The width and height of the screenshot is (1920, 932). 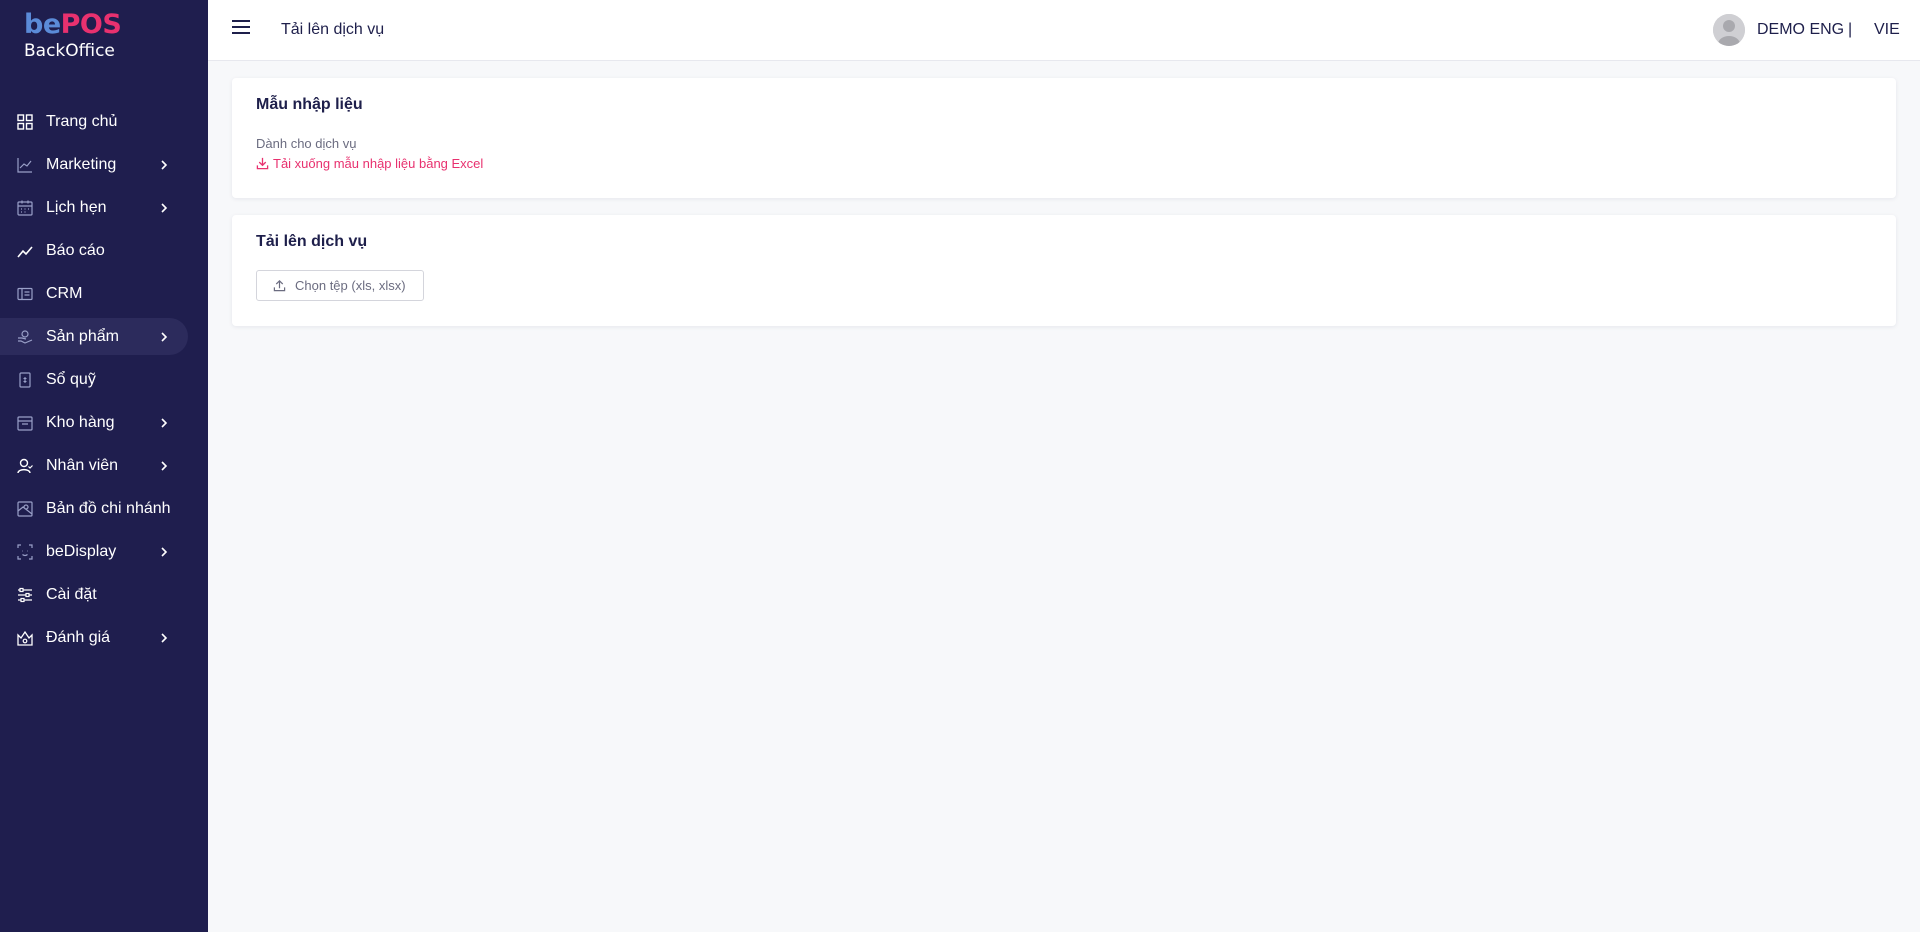 I want to click on hamburger-icon, so click(x=241, y=27).